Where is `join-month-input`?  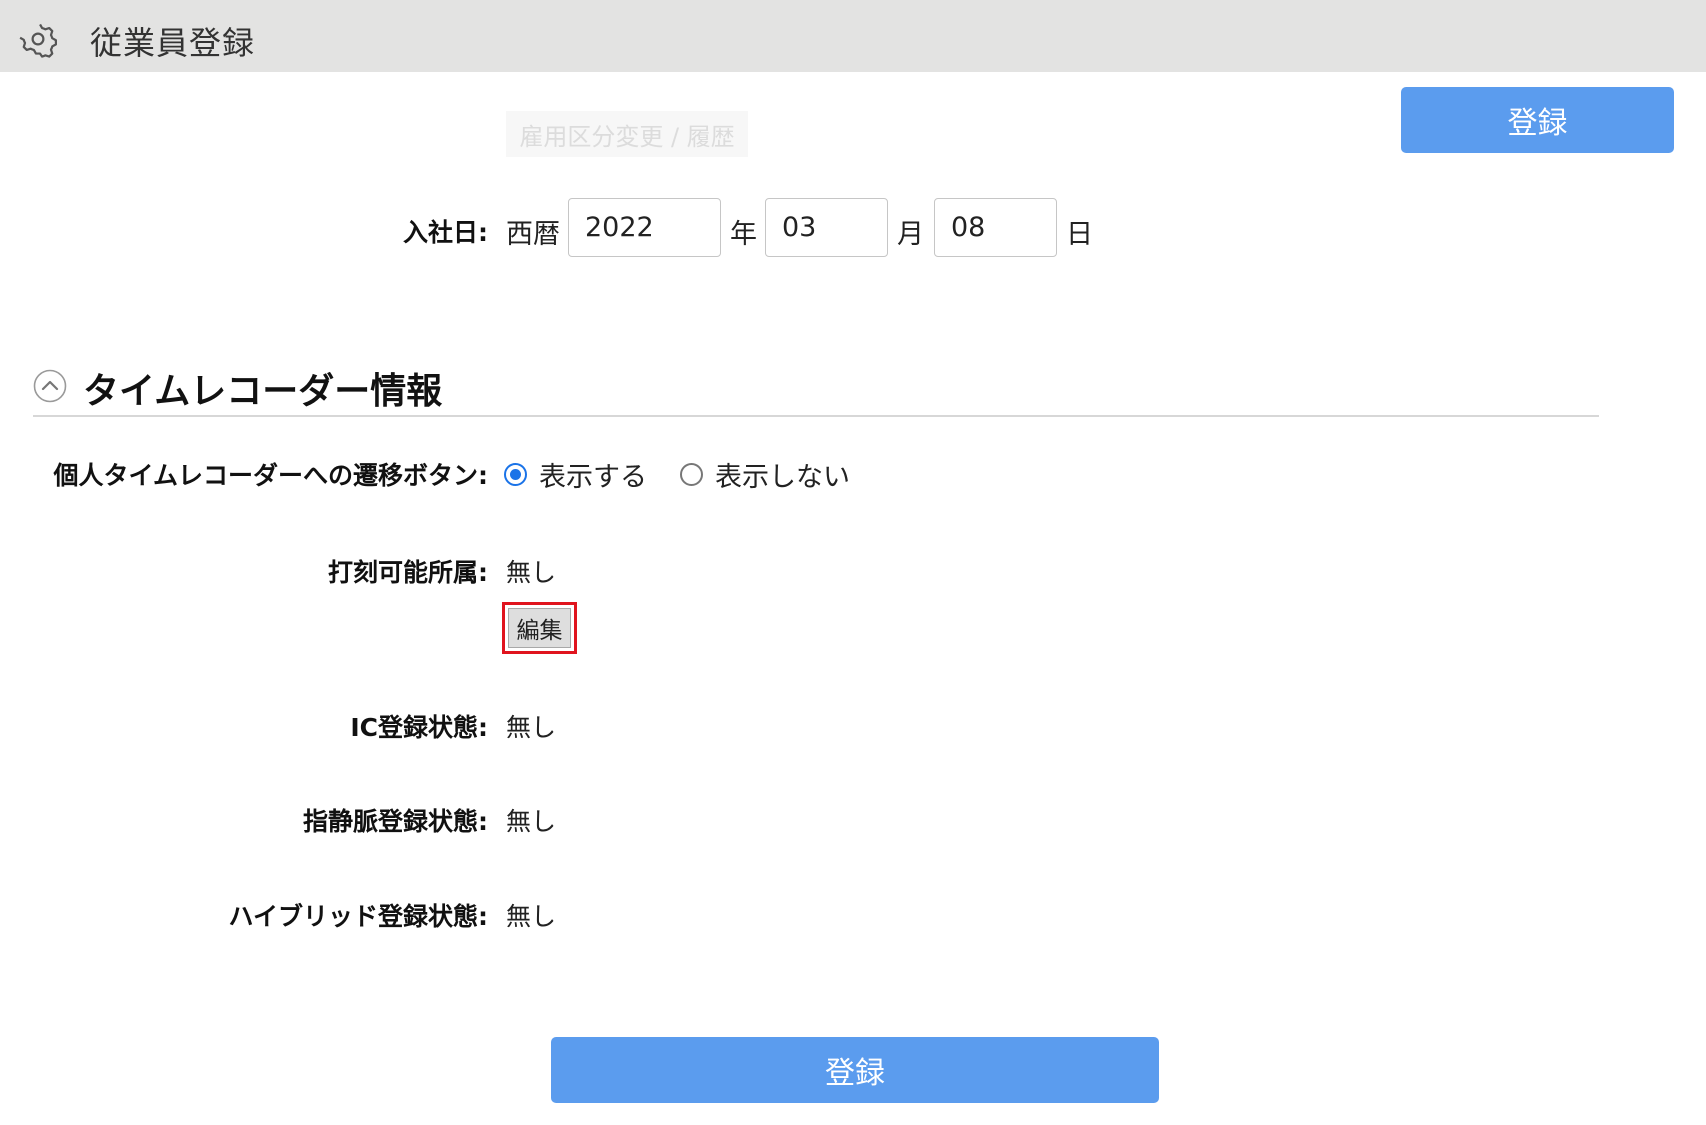 join-month-input is located at coordinates (826, 227).